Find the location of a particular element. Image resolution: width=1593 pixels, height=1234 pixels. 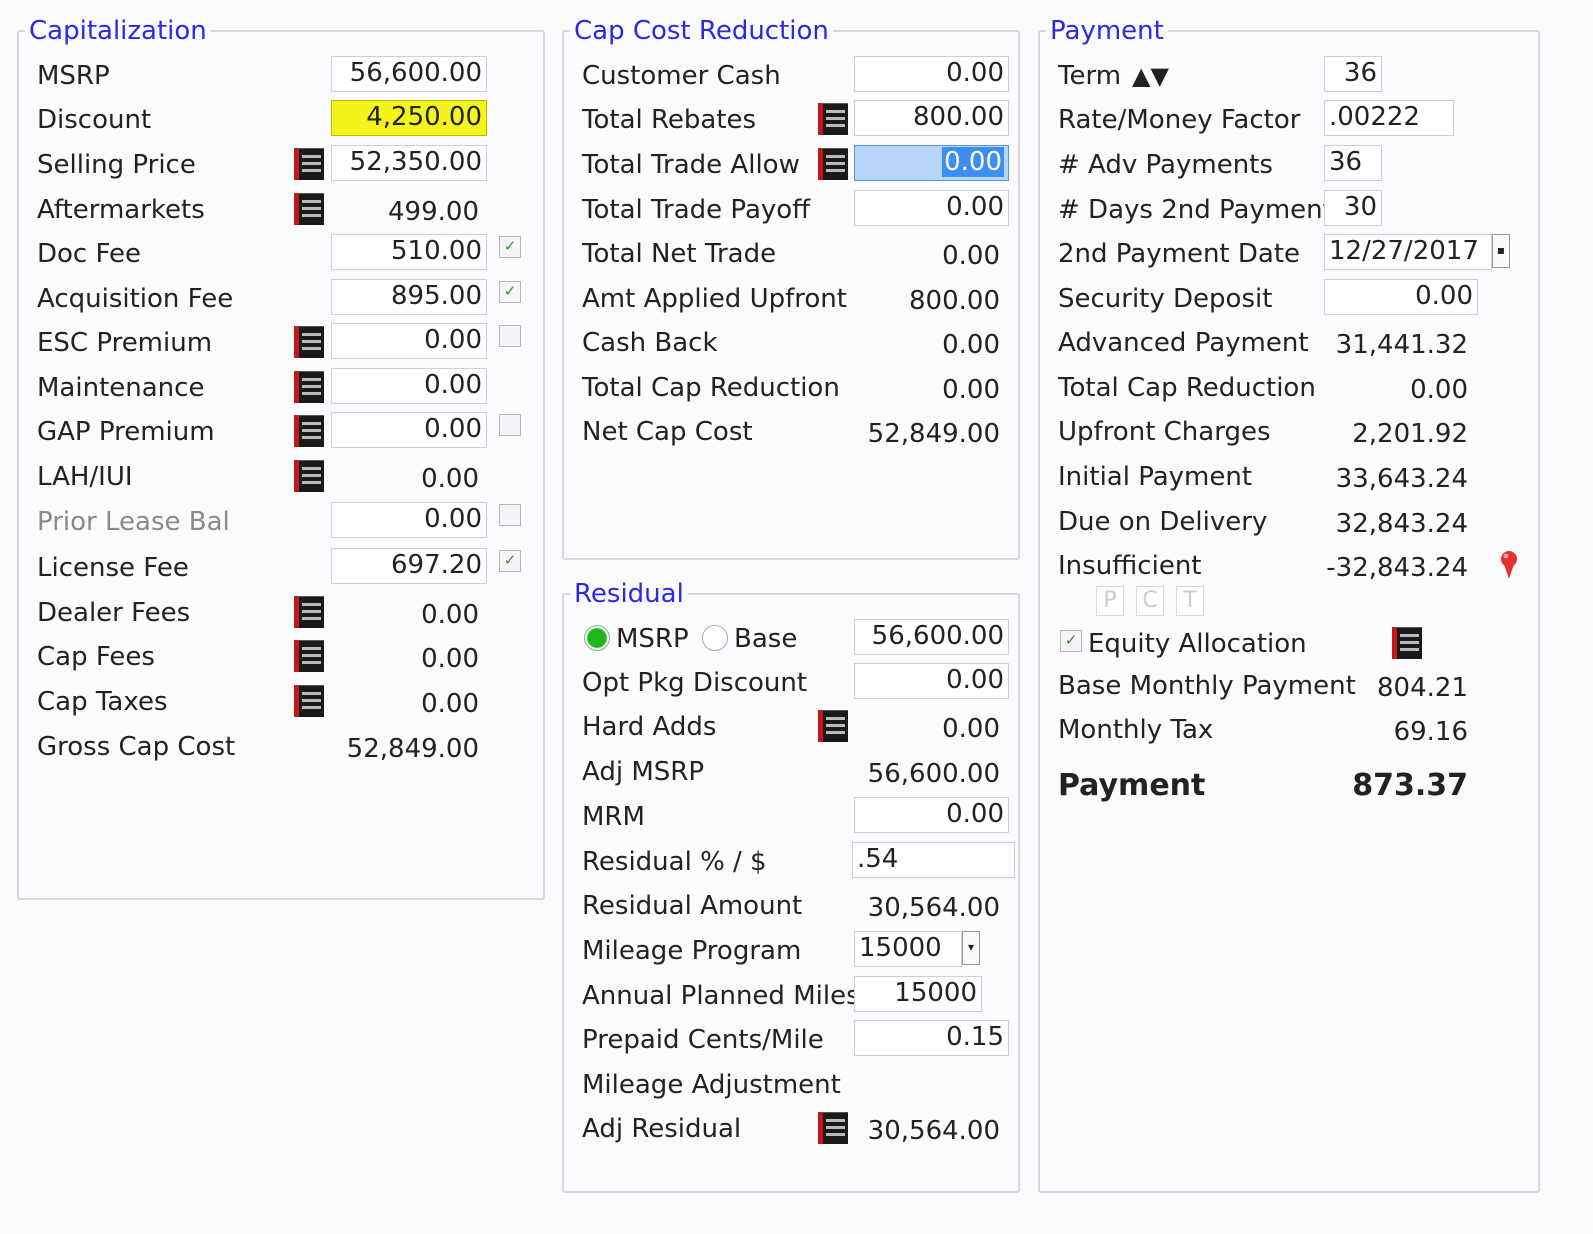

p-button: P is located at coordinates (1110, 601).